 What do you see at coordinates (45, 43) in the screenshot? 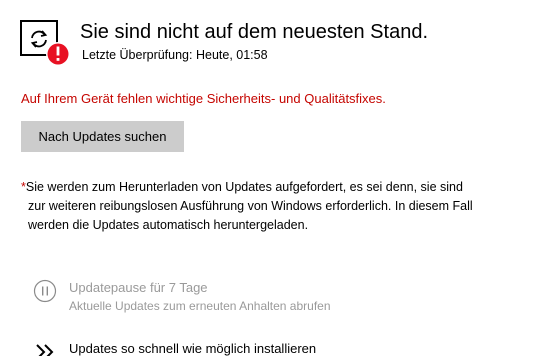
I see `sync-icon` at bounding box center [45, 43].